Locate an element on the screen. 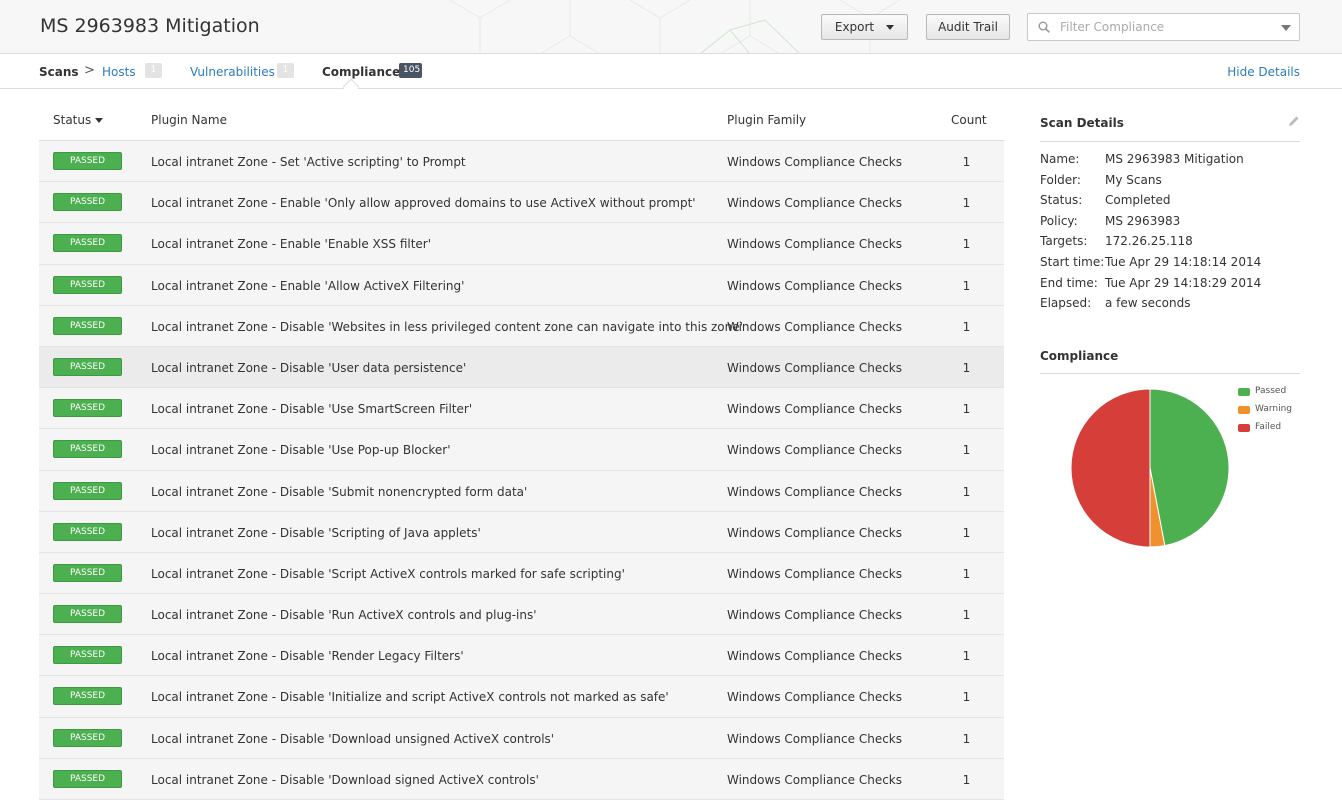 The width and height of the screenshot is (1342, 802). compliance-count-badge: 105 is located at coordinates (410, 70).